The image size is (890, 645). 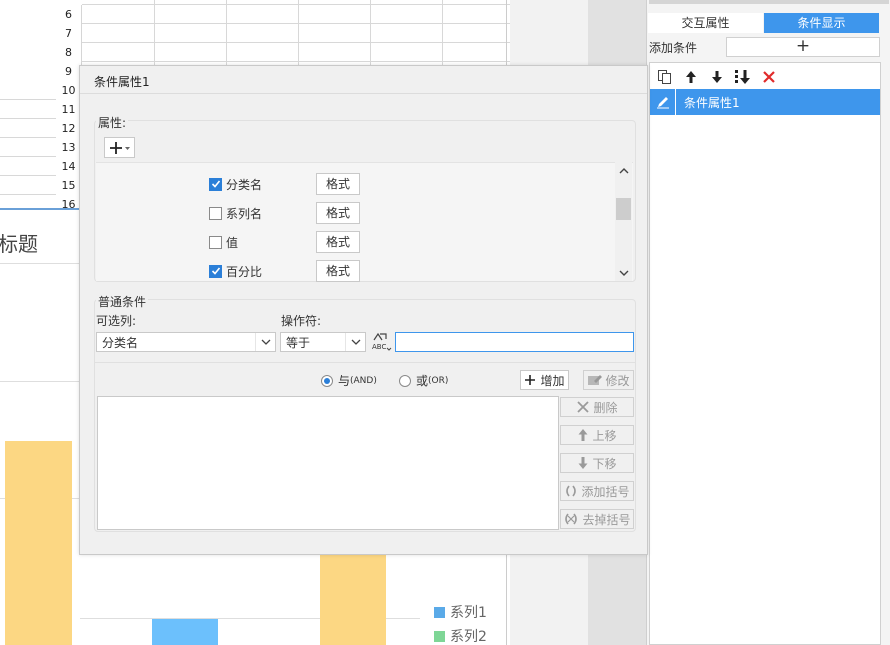 What do you see at coordinates (298, 342) in the screenshot?
I see `operator-select-value: 等于` at bounding box center [298, 342].